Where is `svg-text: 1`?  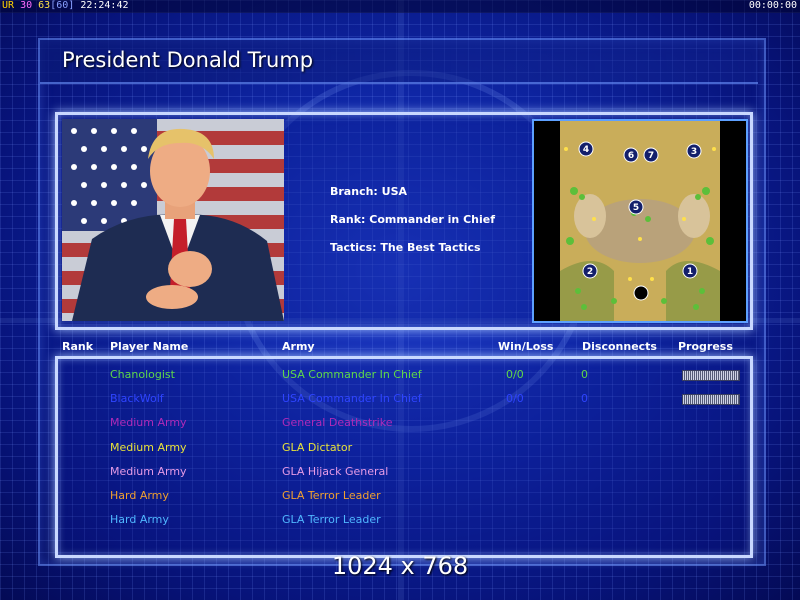 svg-text: 1 is located at coordinates (690, 272).